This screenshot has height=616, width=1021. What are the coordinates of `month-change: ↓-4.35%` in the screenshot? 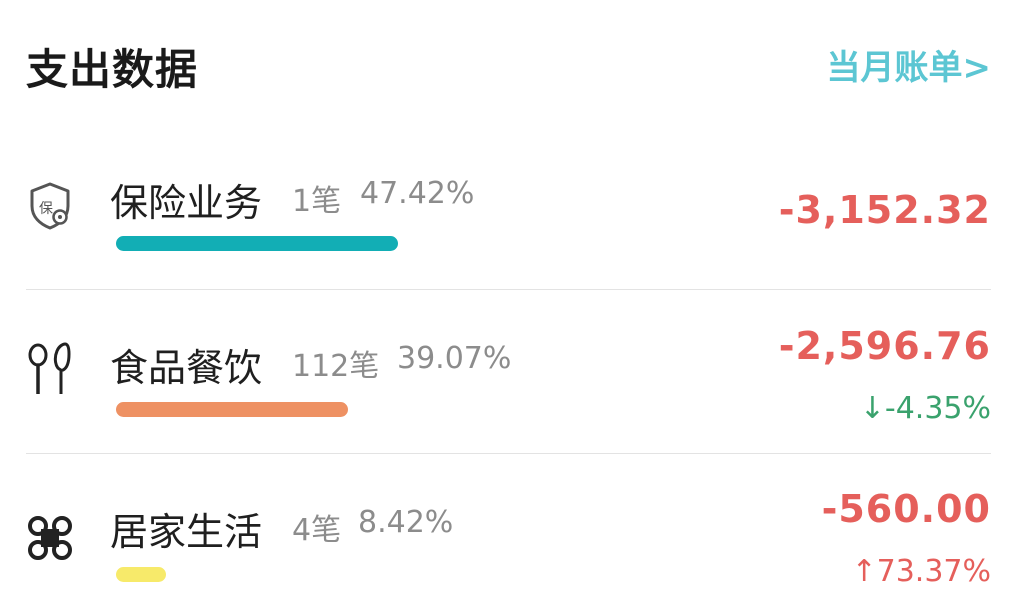 It's located at (925, 408).